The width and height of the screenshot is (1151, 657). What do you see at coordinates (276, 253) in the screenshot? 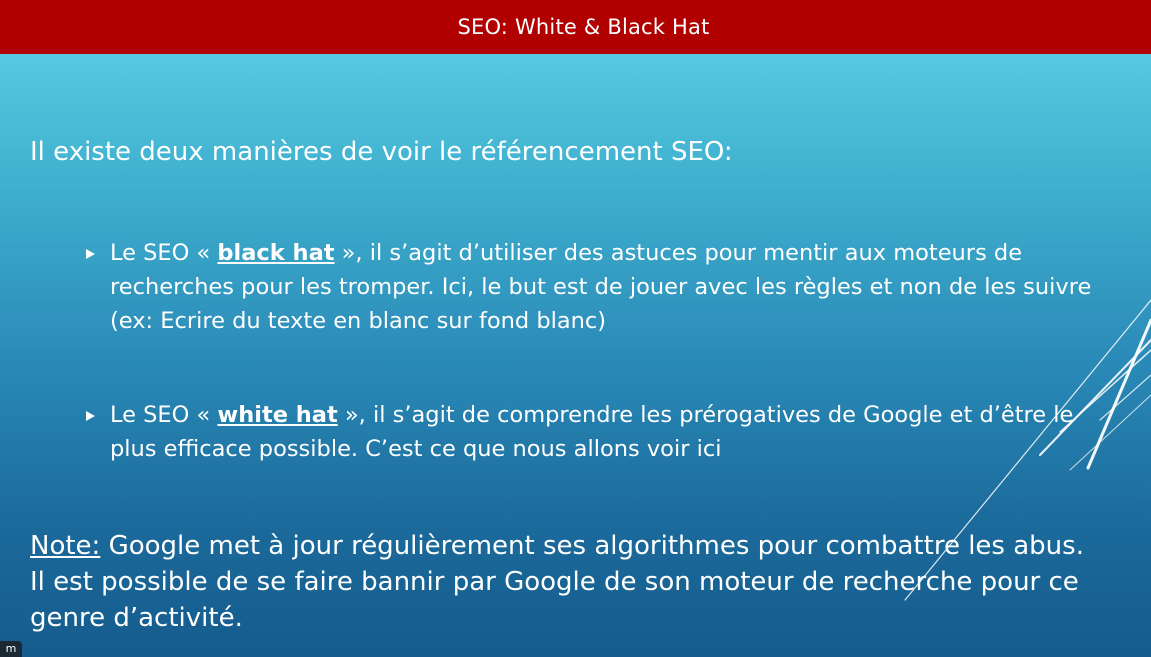
I see `bullet-keyword: black hat` at bounding box center [276, 253].